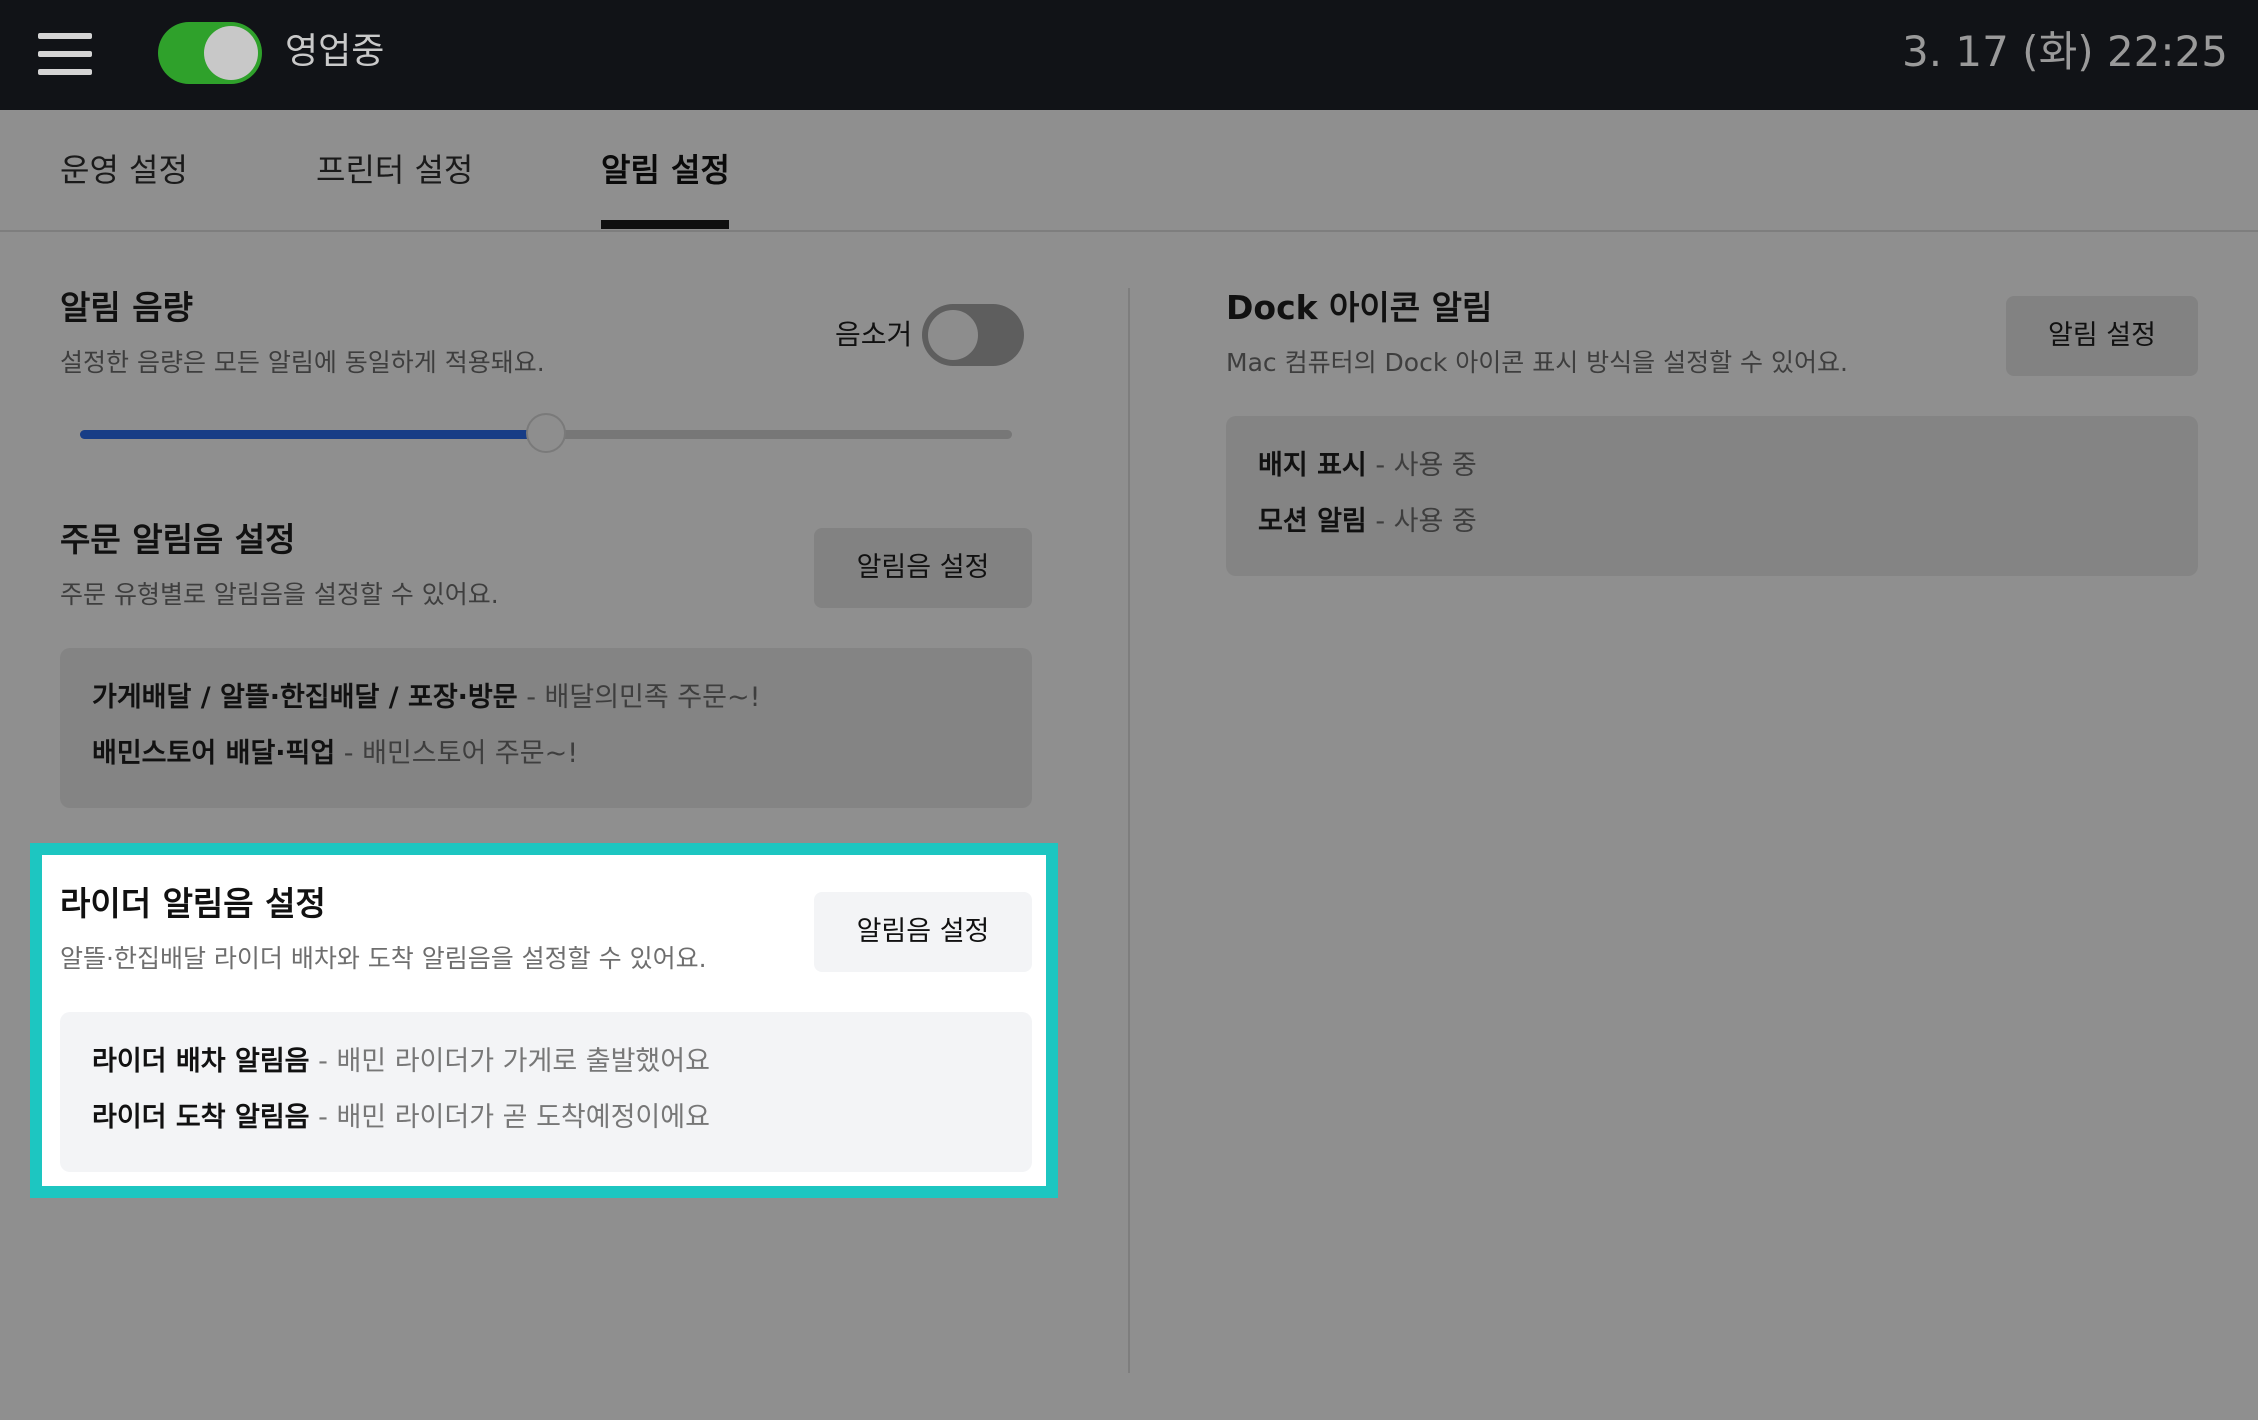 This screenshot has width=2258, height=1420. I want to click on order-sound-item-name: 배민스토어 배달·픽업, so click(214, 753).